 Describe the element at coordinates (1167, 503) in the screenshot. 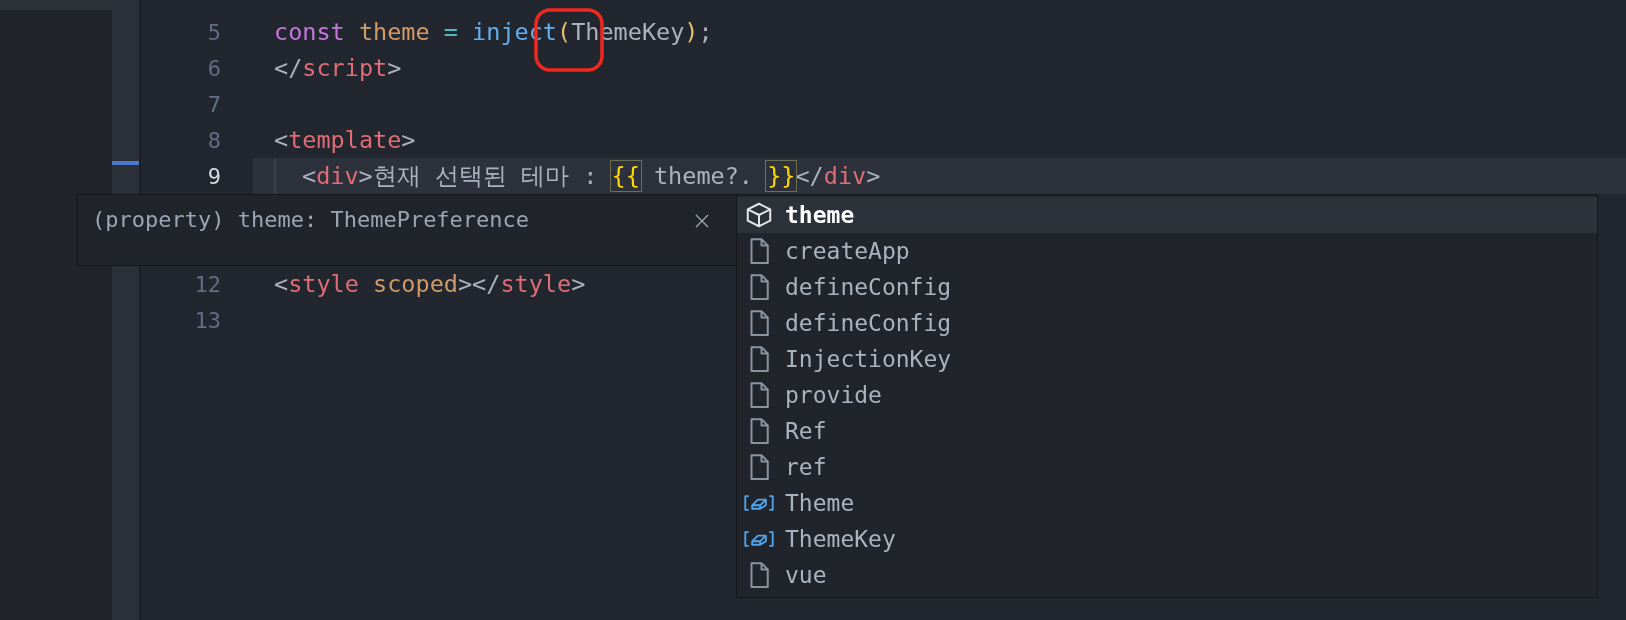

I see `suggestion-item: Theme` at that location.